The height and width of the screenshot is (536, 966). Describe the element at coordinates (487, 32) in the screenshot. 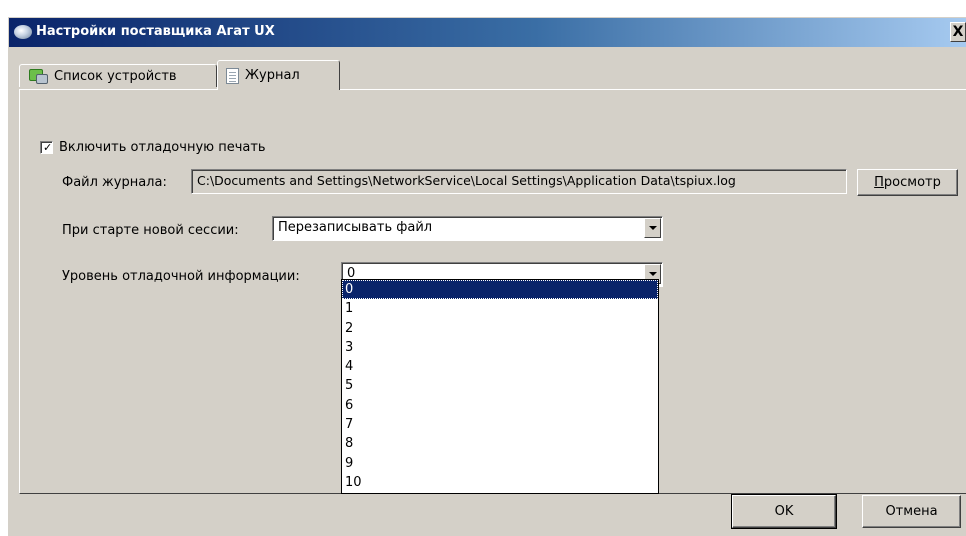

I see `title-bar: Настройки поставщика Агат UX X` at that location.